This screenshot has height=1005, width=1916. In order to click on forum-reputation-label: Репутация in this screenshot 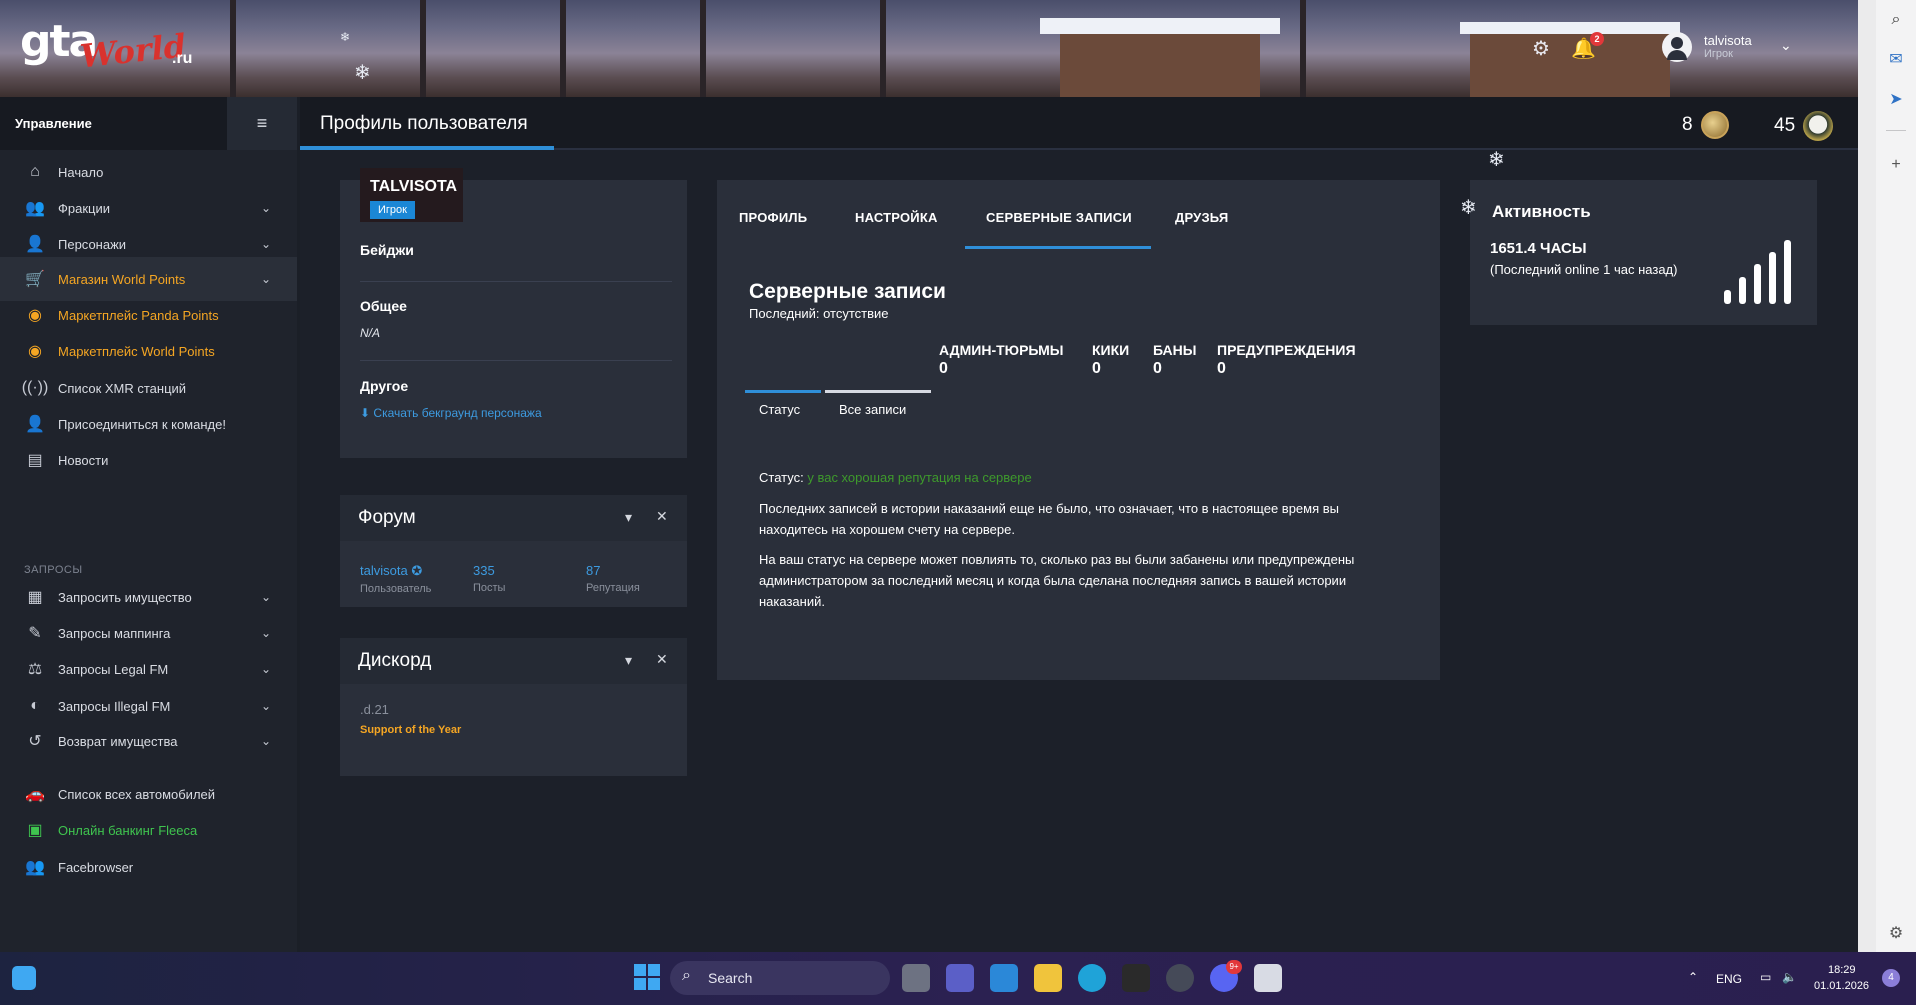, I will do `click(613, 588)`.